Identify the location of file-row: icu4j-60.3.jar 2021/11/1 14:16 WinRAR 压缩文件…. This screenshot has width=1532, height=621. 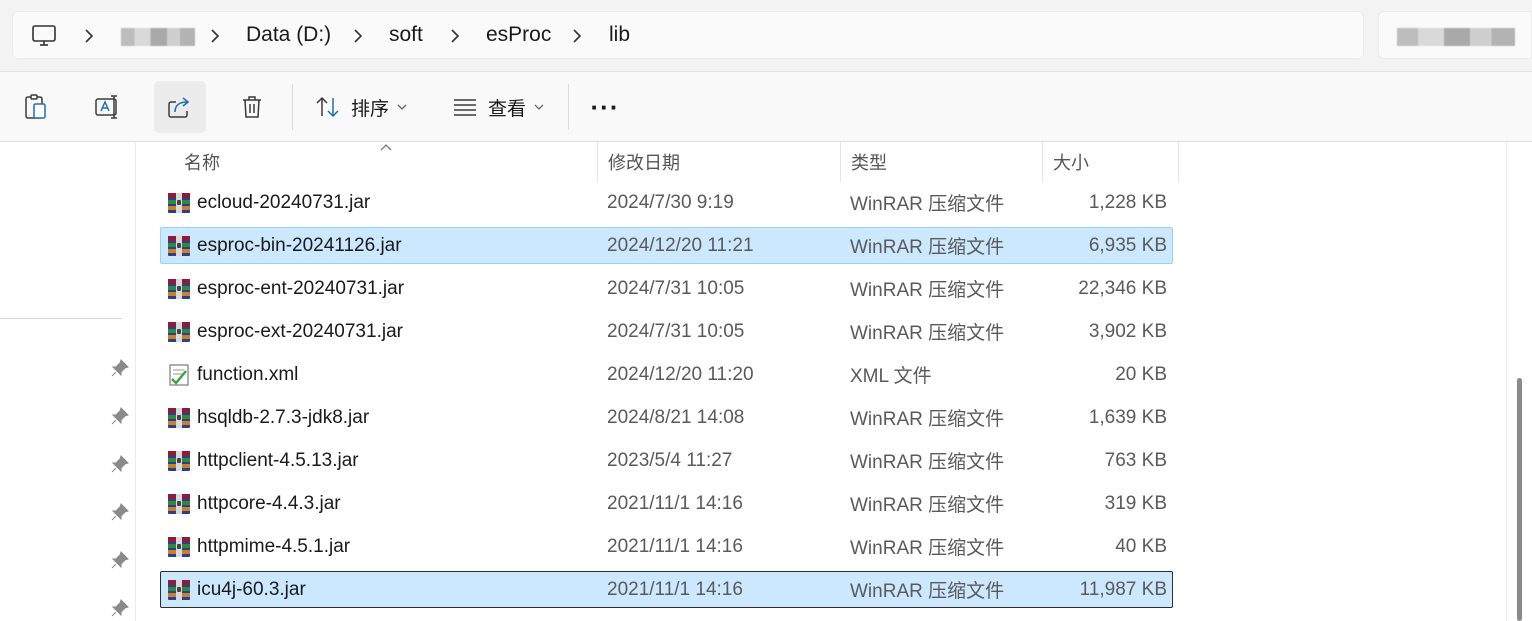
(666, 589).